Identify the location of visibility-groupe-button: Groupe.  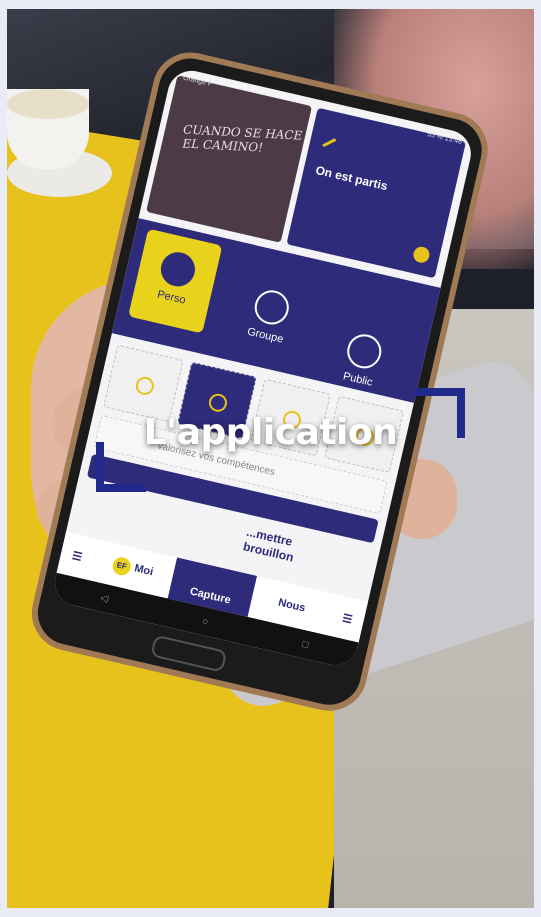
(270, 316).